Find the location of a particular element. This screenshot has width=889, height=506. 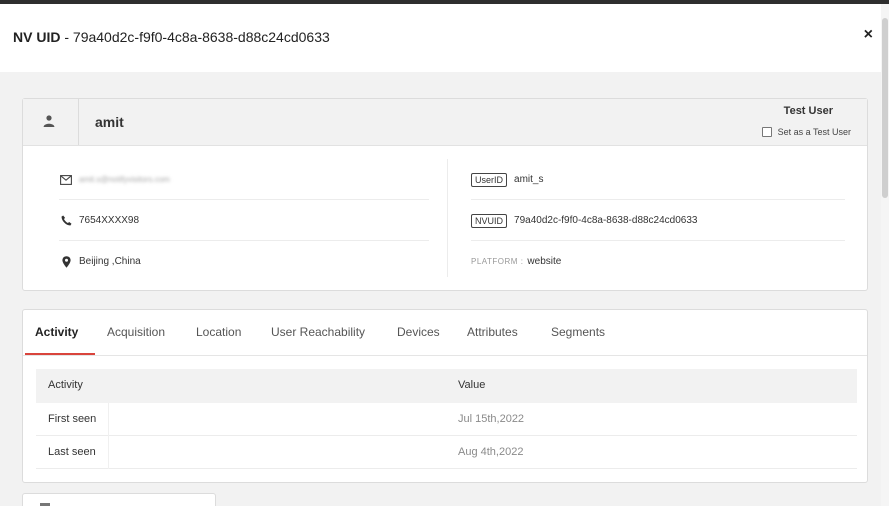

avatar is located at coordinates (51, 122).